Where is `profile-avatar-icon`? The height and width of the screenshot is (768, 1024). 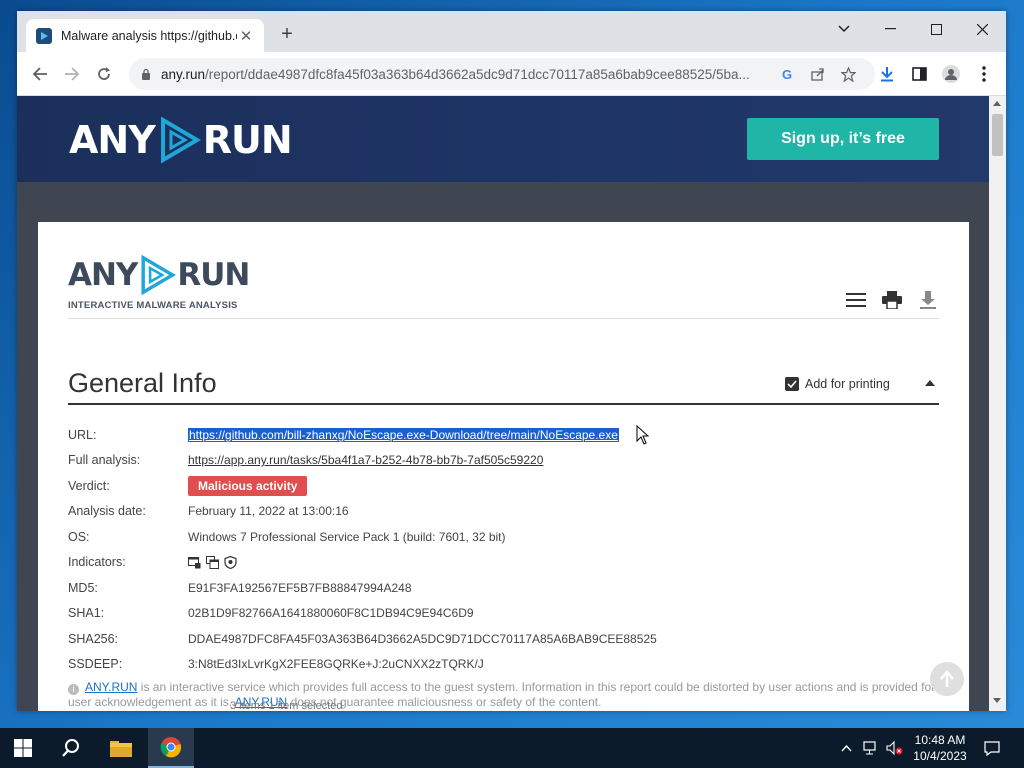 profile-avatar-icon is located at coordinates (951, 74).